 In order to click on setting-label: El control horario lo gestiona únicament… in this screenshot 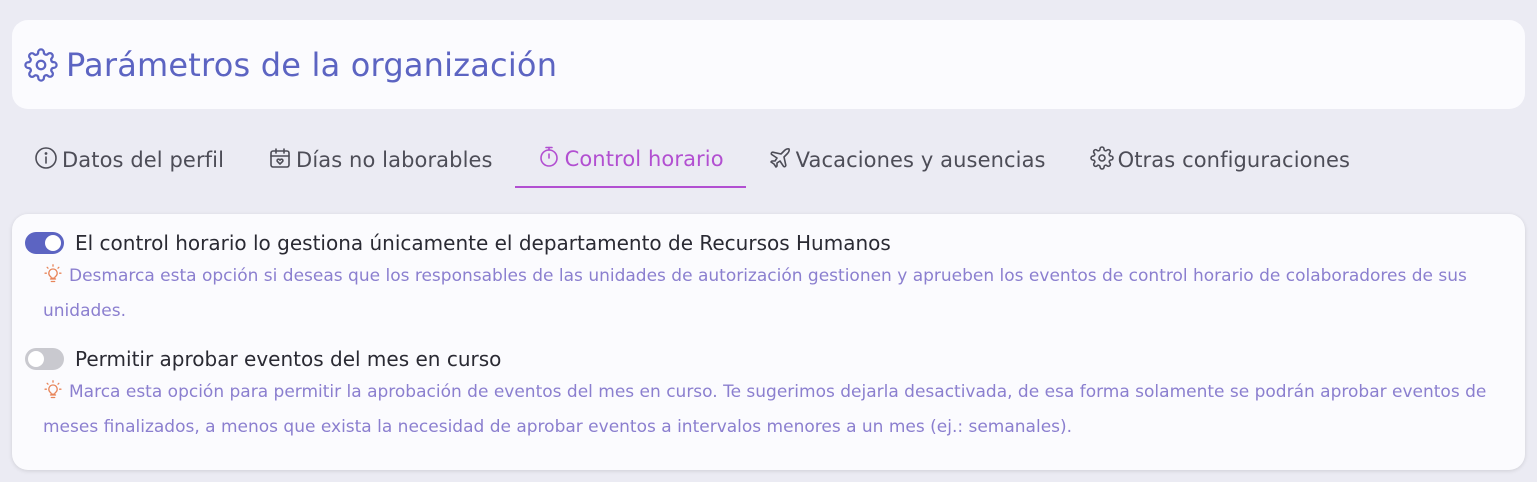, I will do `click(483, 243)`.